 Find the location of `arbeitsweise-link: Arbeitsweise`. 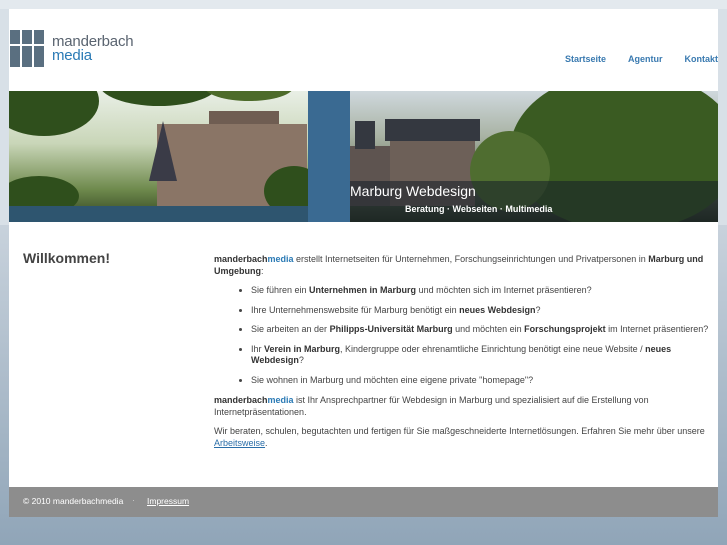

arbeitsweise-link: Arbeitsweise is located at coordinates (239, 443).